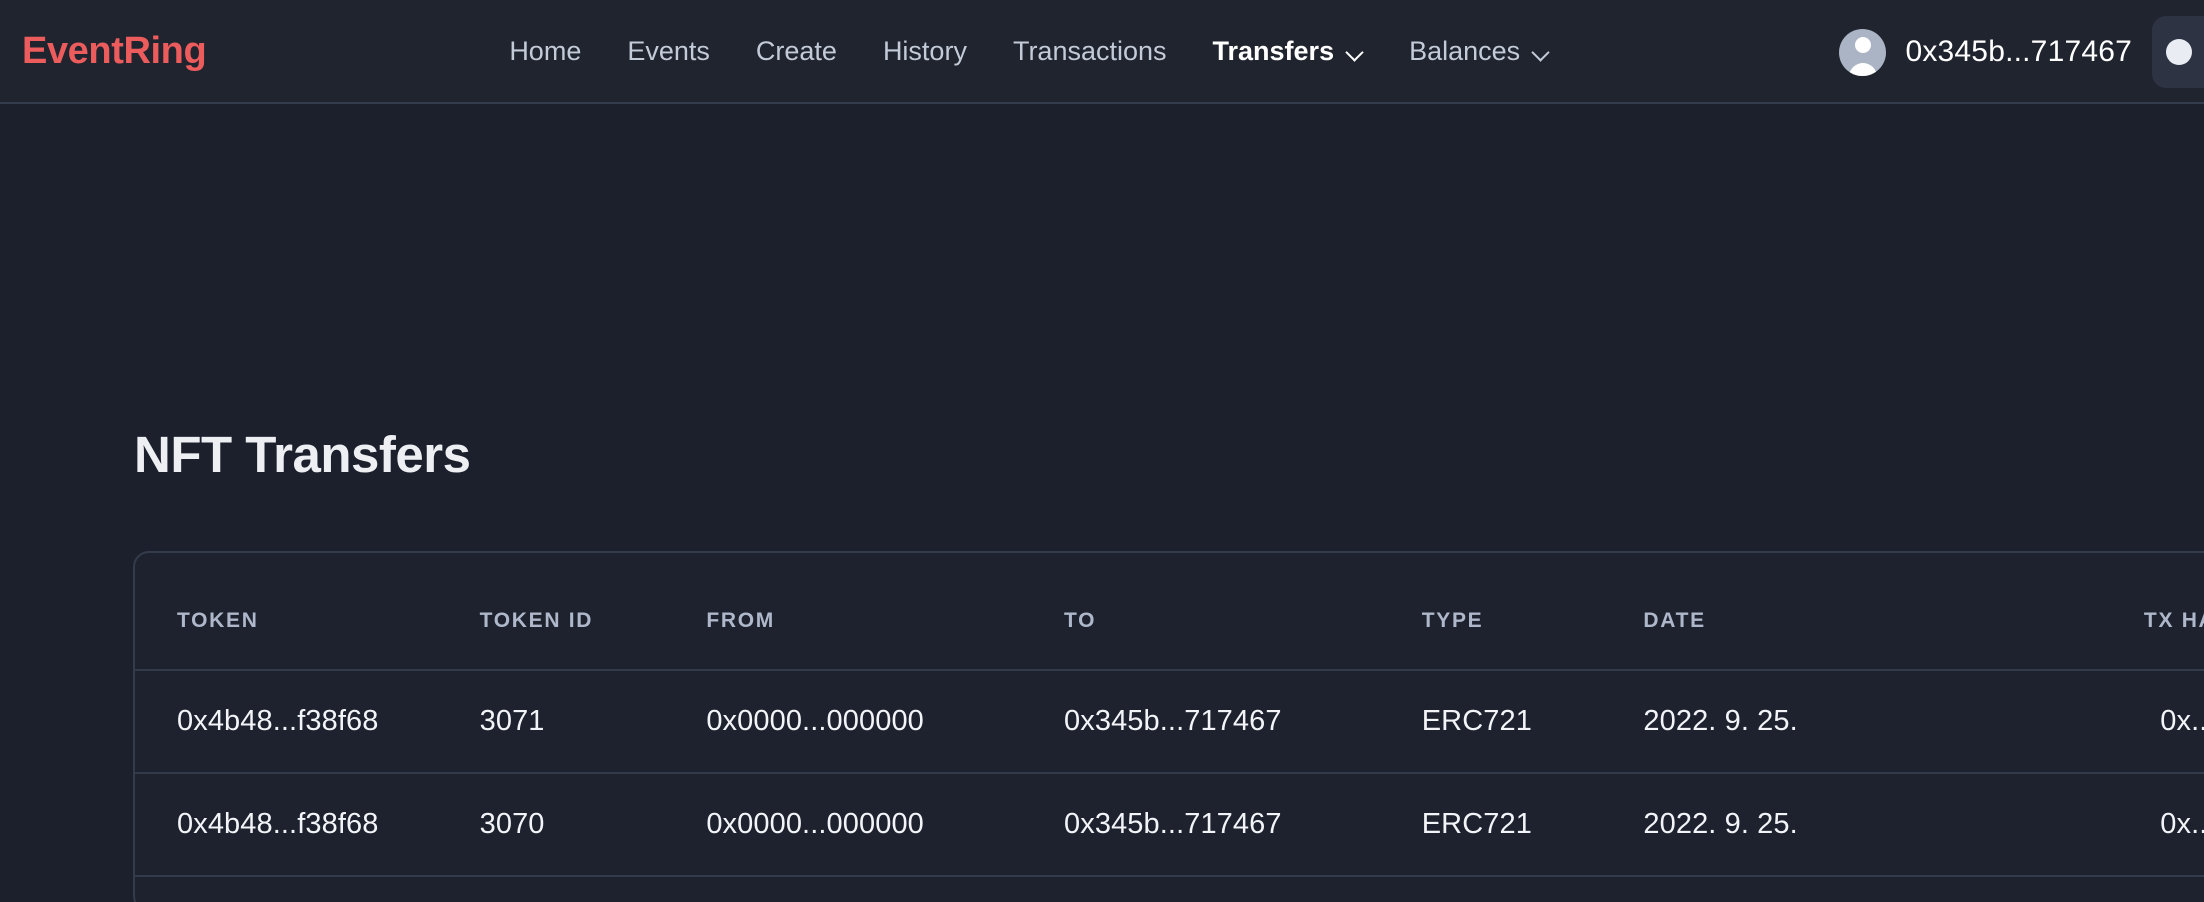 This screenshot has width=2204, height=902. I want to click on nav-dropdown-transfers: Transfers, so click(1288, 50).